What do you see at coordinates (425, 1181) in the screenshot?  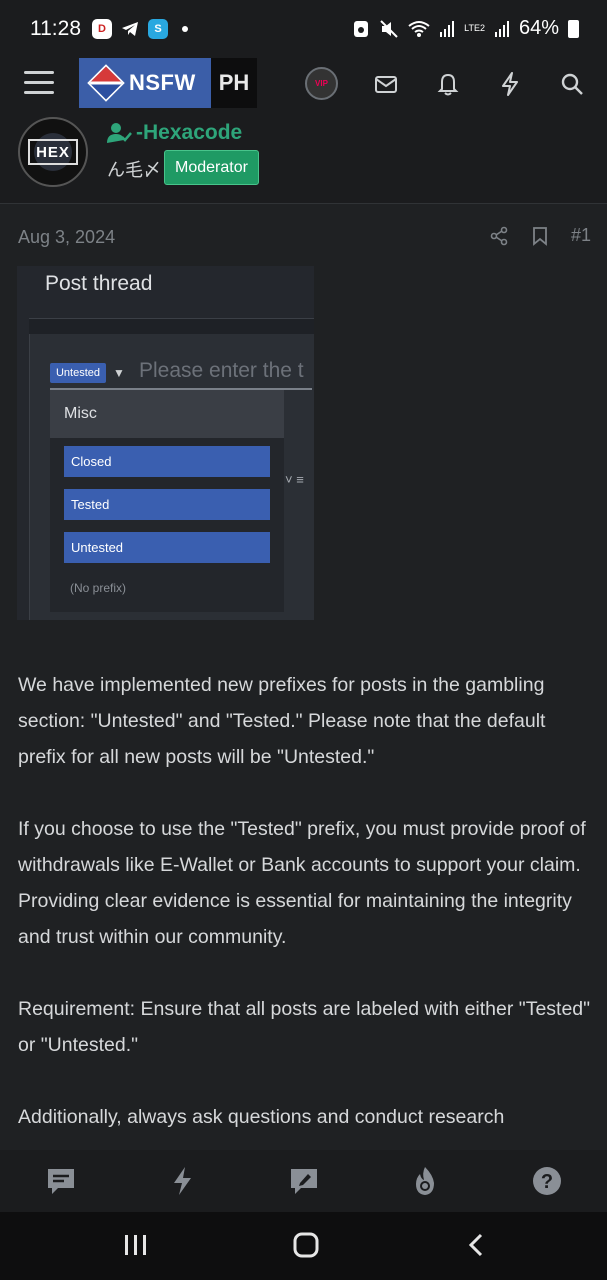 I see `trending-icon` at bounding box center [425, 1181].